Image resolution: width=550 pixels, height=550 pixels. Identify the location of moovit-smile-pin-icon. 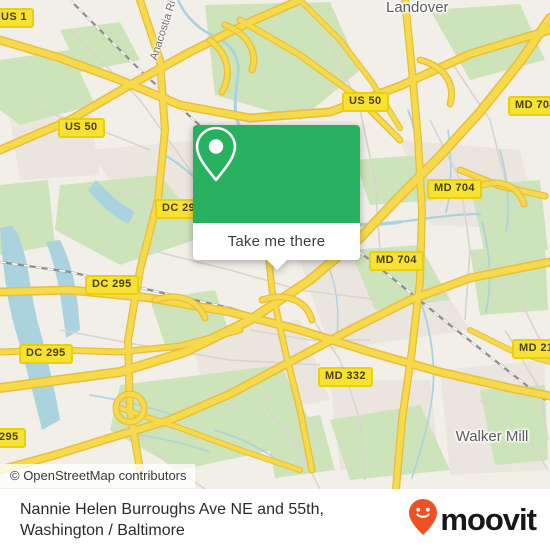
(423, 519).